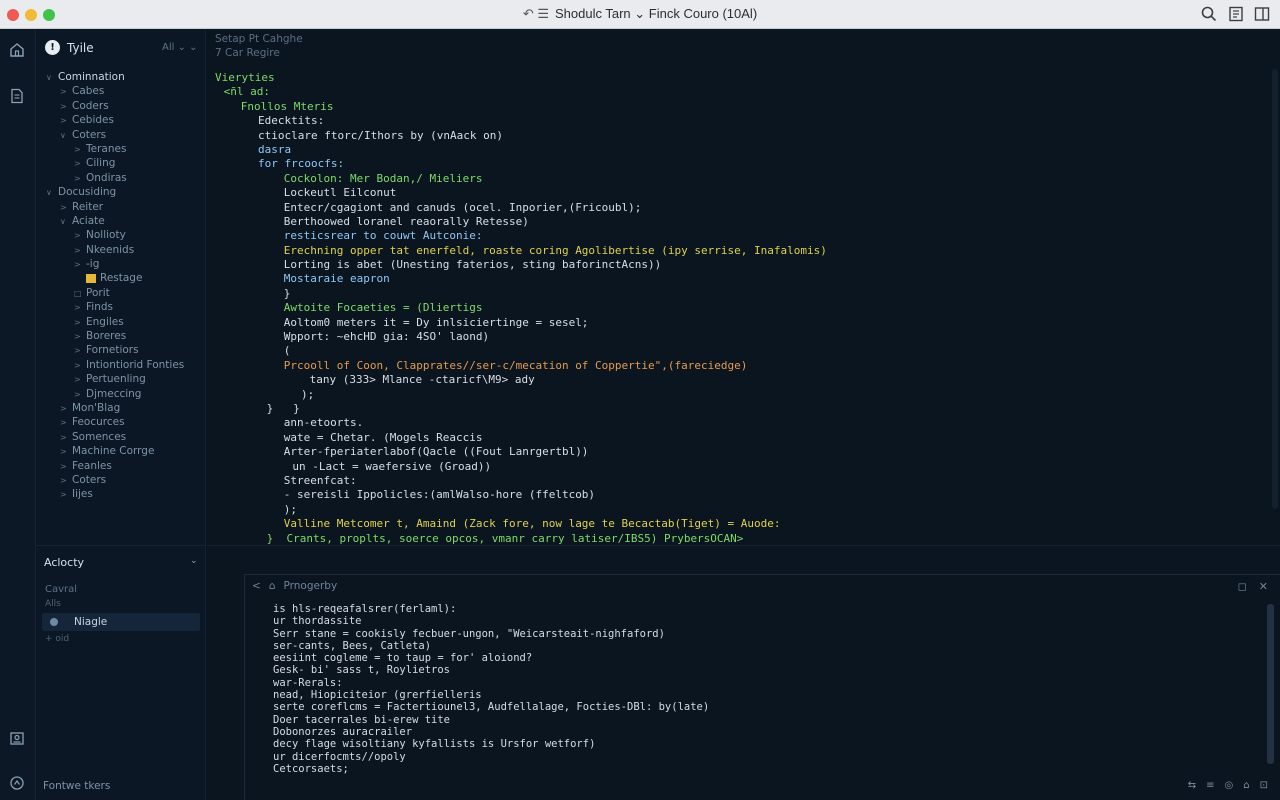 This screenshot has width=1280, height=800. What do you see at coordinates (93, 120) in the screenshot?
I see `tree-item-label: Cebides` at bounding box center [93, 120].